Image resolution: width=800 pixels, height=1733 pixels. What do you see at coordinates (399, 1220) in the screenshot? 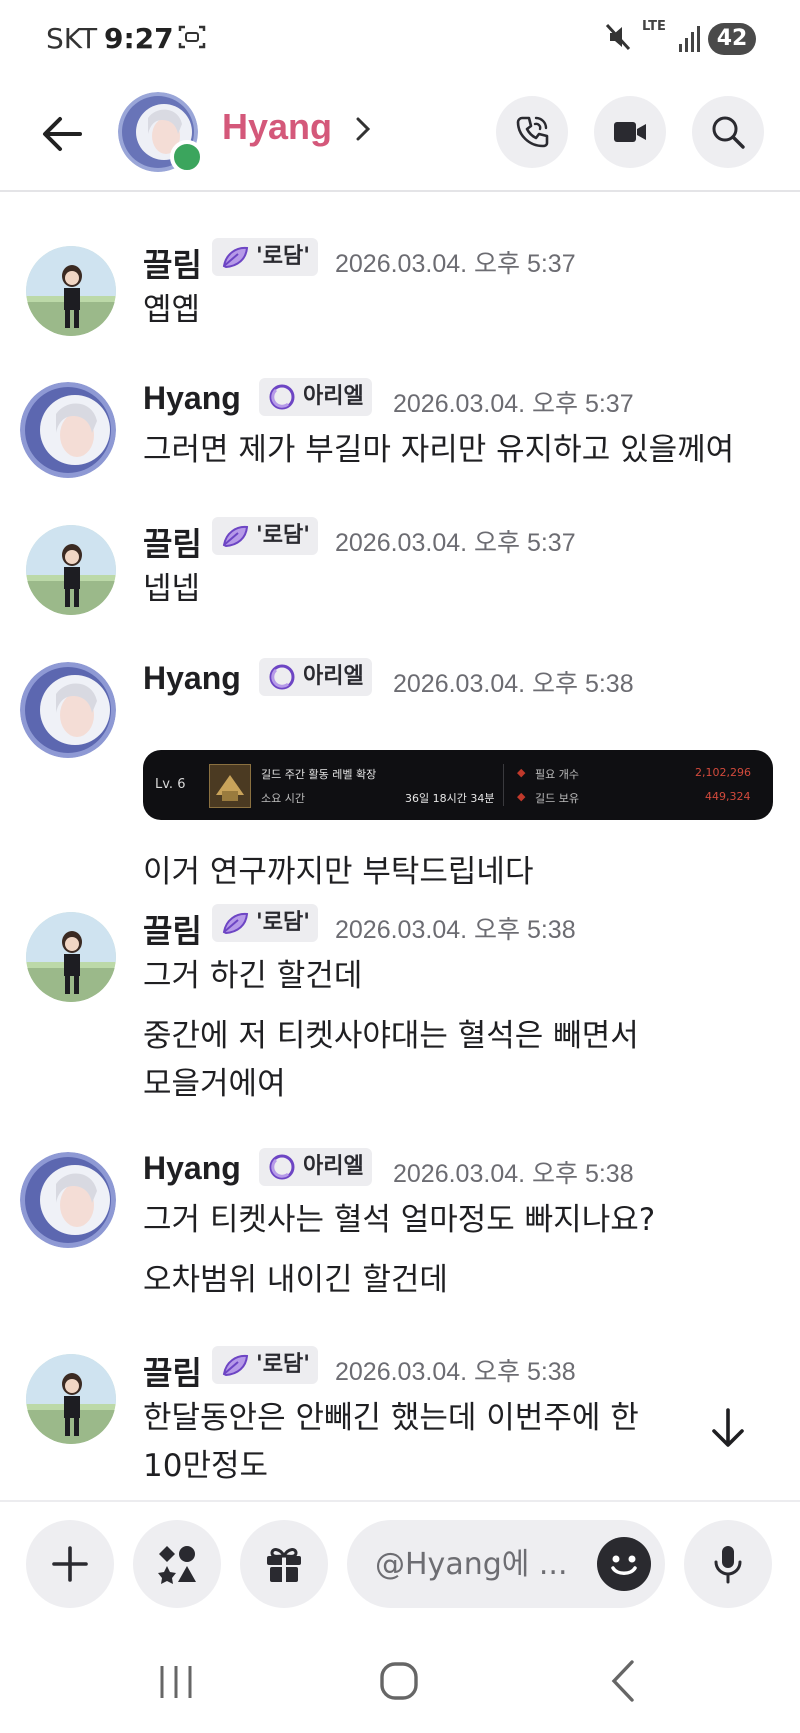
I see `message-text: 그거 티켓사는 혈석 얼마정도 빠지나요?` at bounding box center [399, 1220].